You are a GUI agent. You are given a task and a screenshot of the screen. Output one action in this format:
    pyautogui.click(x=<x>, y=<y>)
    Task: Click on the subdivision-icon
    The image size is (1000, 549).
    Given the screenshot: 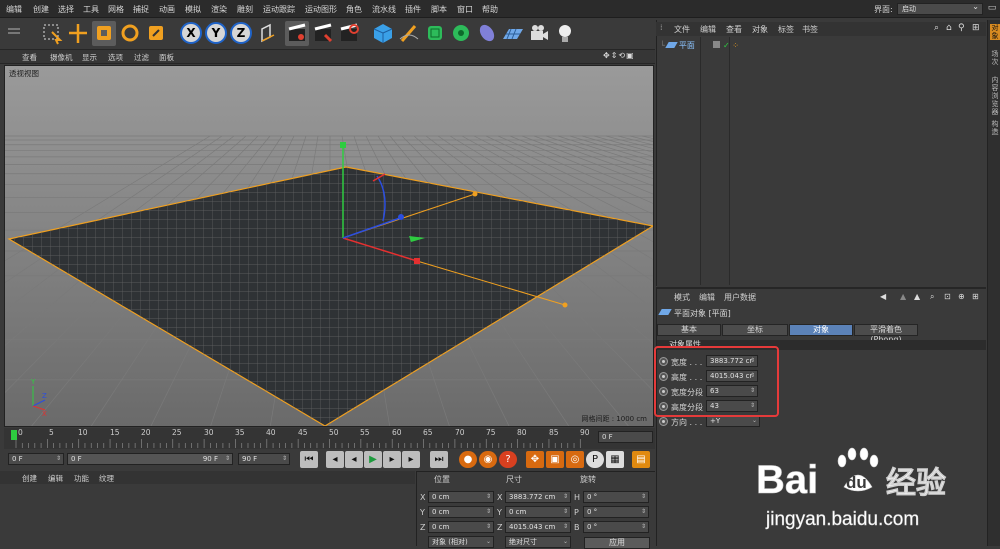 What is the action you would take?
    pyautogui.click(x=435, y=33)
    